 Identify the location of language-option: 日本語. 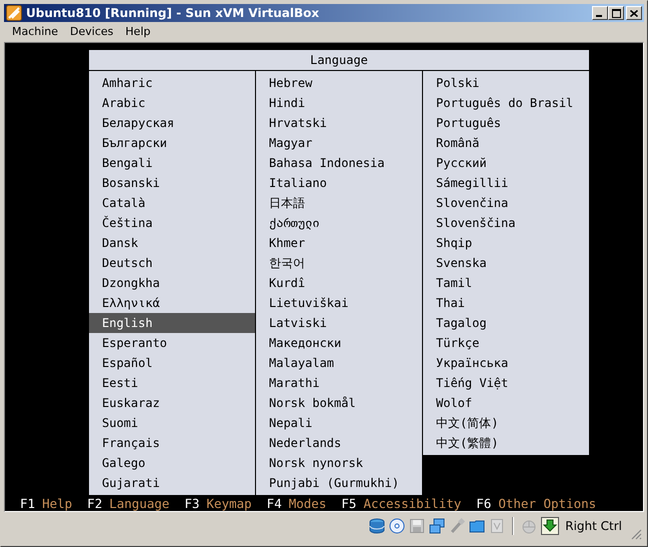
(339, 203).